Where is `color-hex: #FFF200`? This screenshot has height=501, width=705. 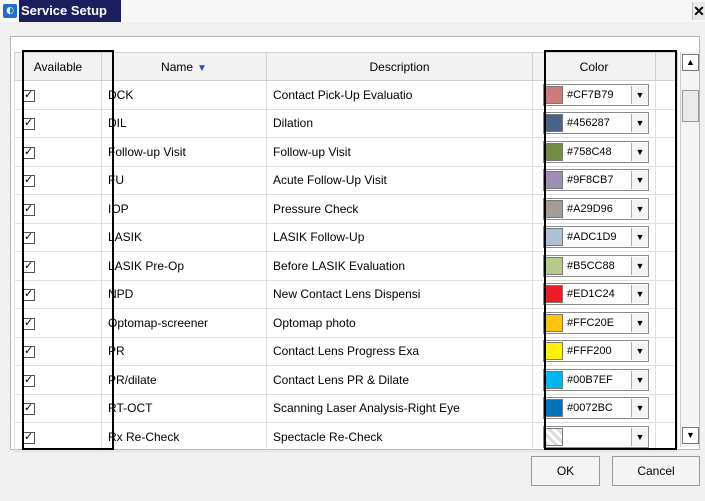
color-hex: #FFF200 is located at coordinates (589, 351).